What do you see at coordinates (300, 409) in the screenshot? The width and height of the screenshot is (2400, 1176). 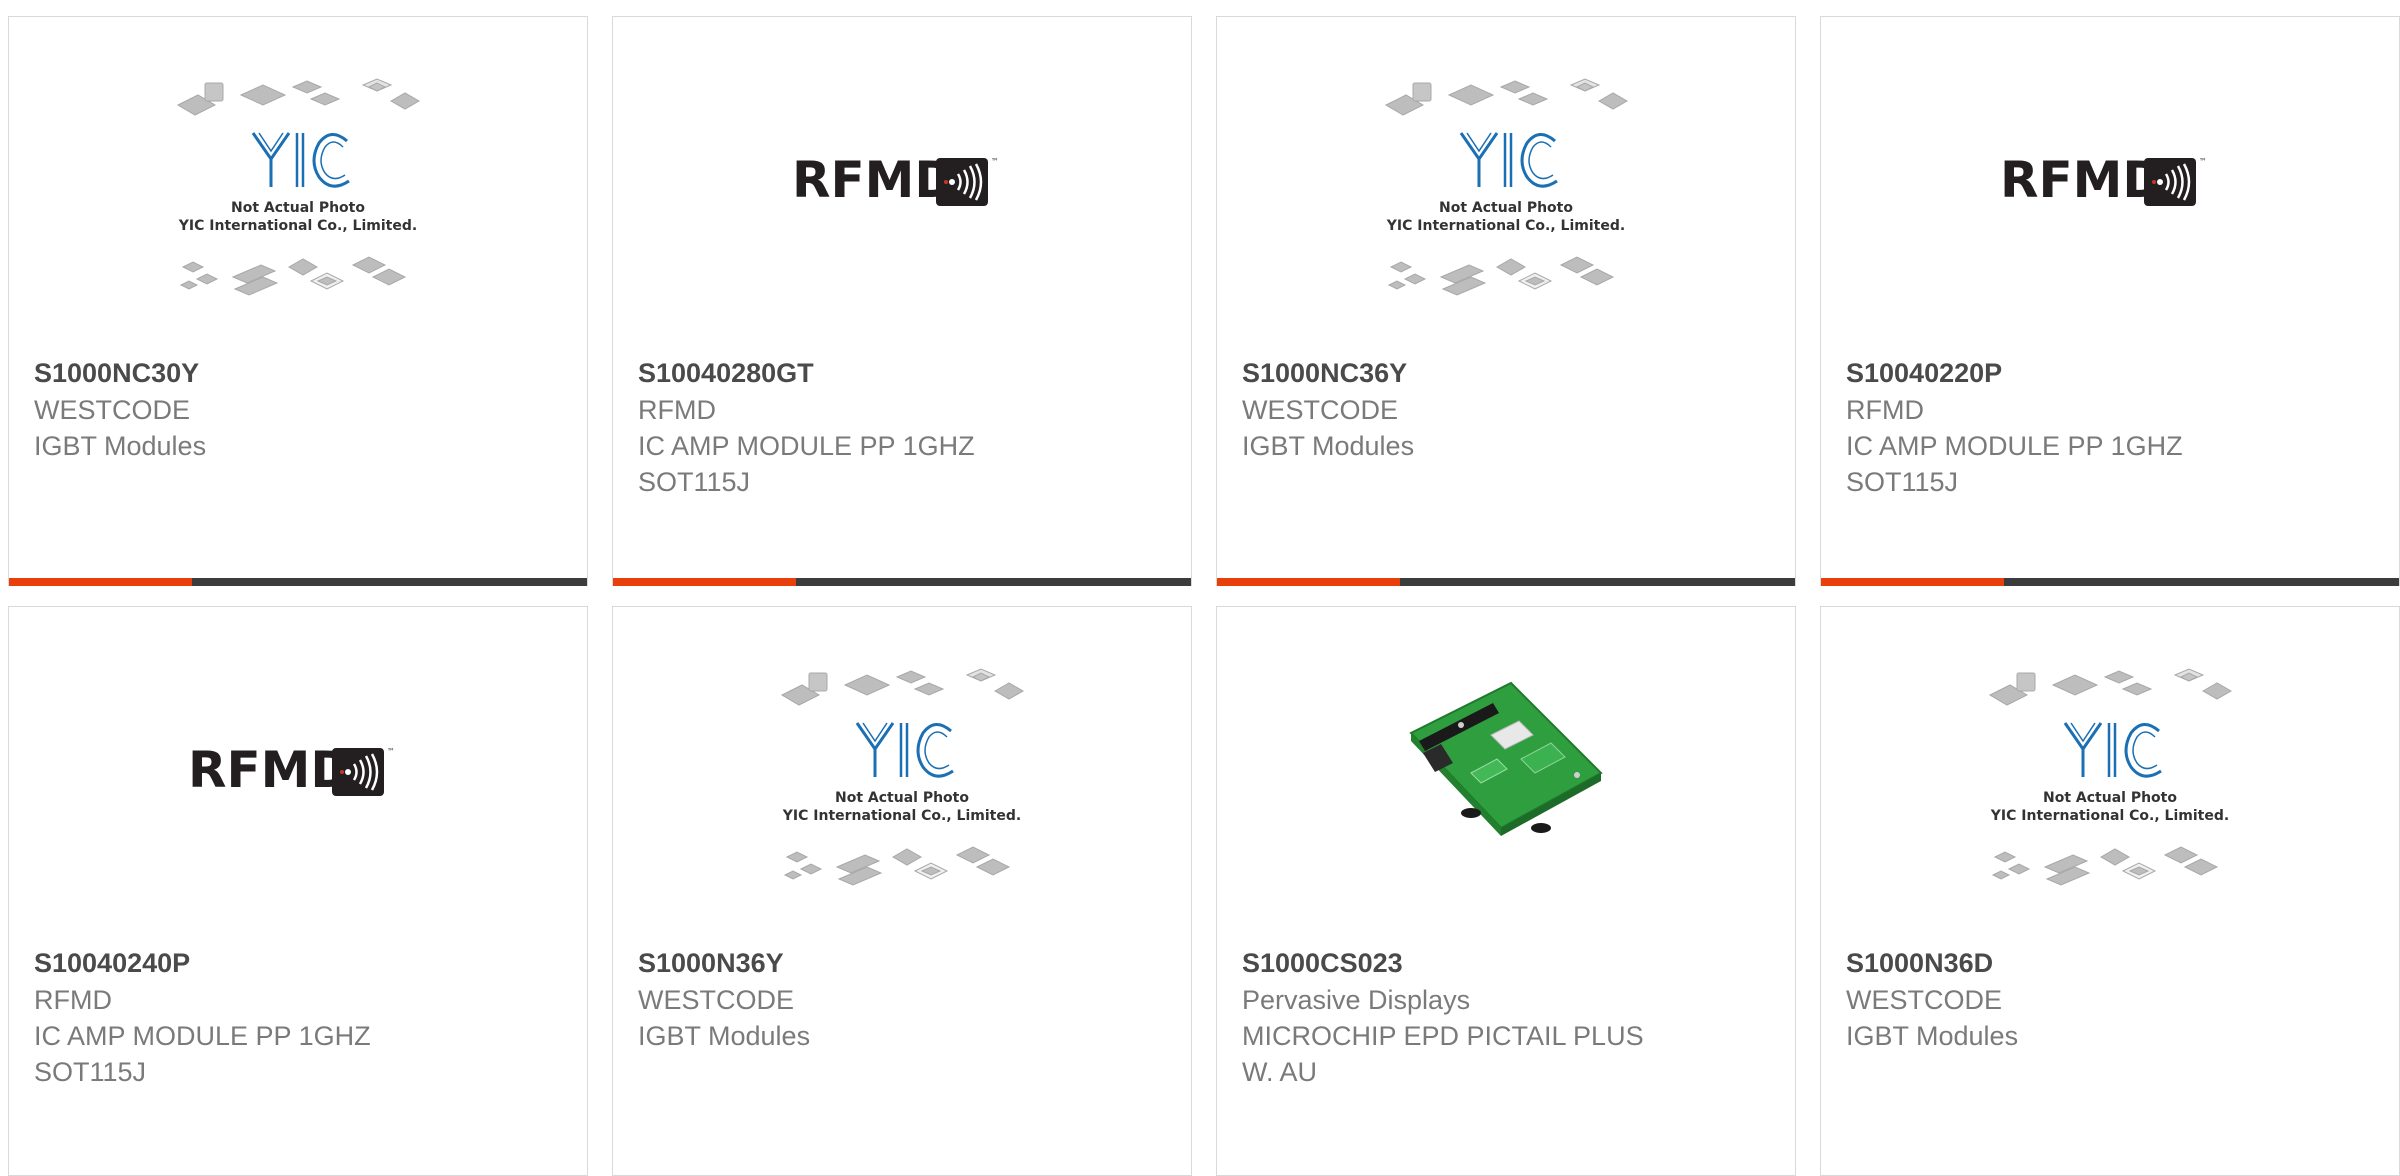 I see `product-info: S1000NC30Y WESTCODE IGBT Modules` at bounding box center [300, 409].